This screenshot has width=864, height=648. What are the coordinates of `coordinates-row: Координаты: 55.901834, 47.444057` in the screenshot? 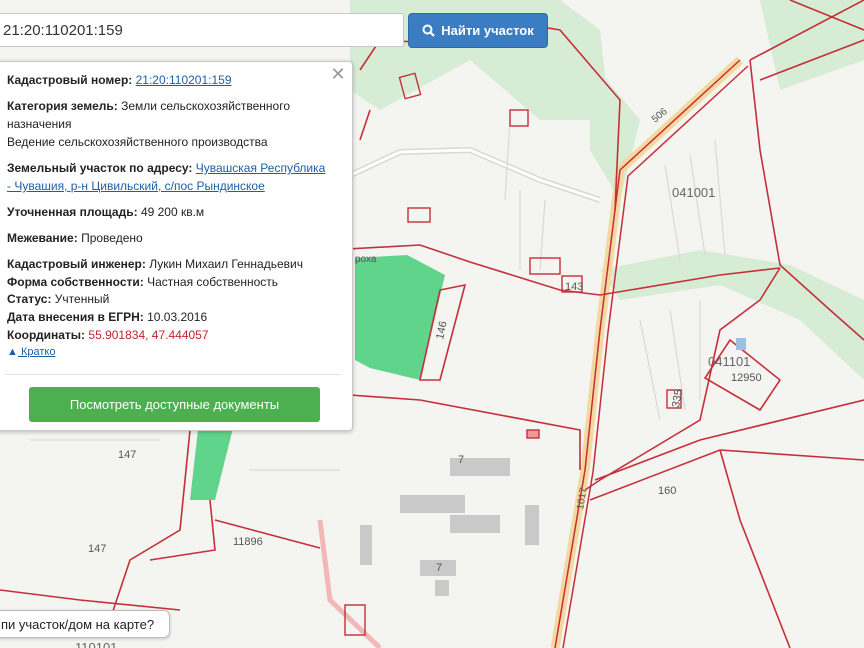 It's located at (174, 335).